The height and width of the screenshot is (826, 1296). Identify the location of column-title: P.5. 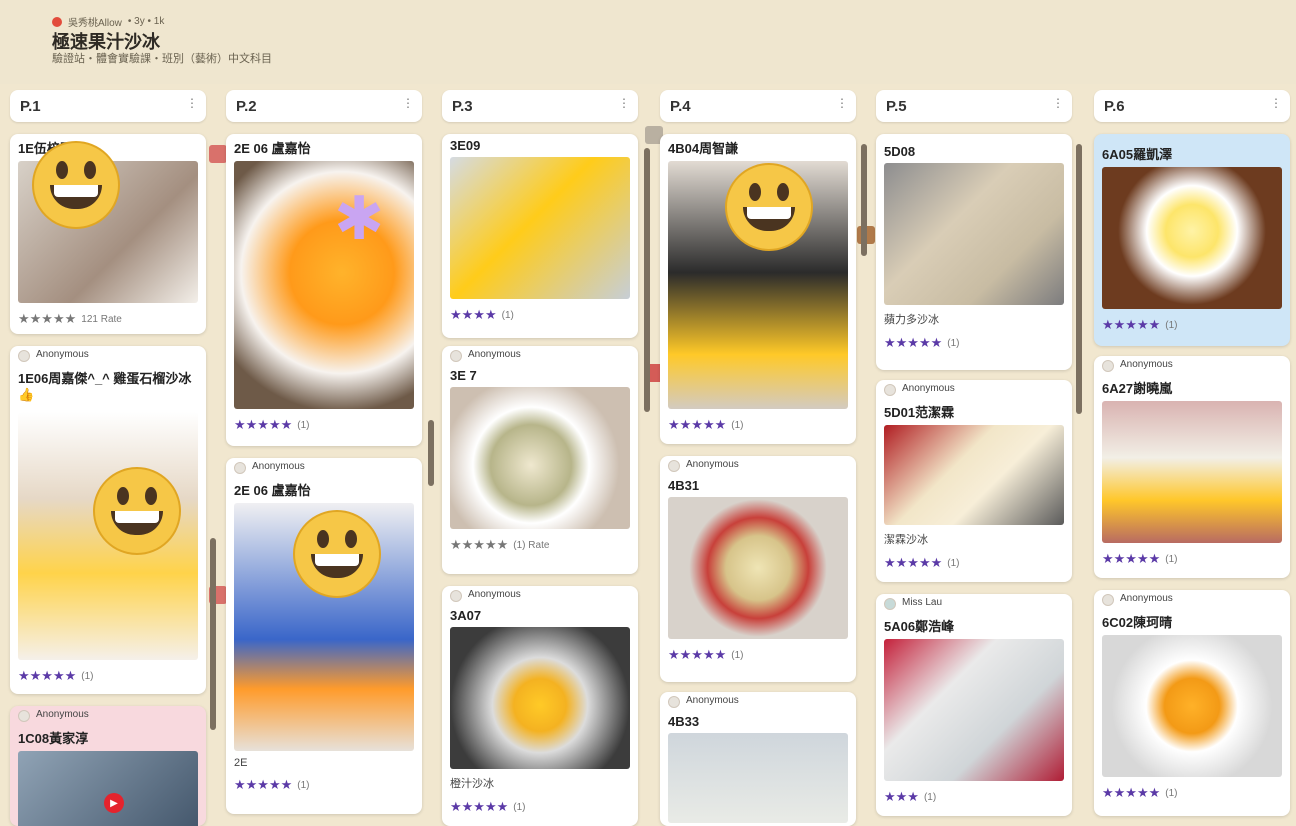
(896, 106).